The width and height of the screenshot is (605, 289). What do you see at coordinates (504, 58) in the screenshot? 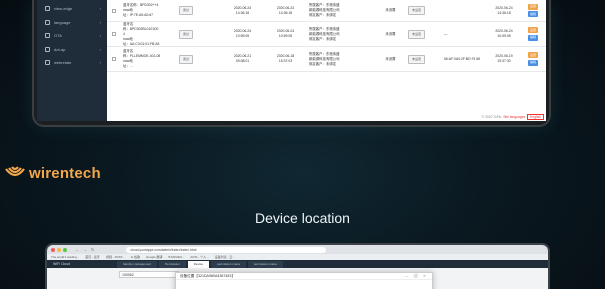
I see `last-time: 2020-06-19 19:37:30` at bounding box center [504, 58].